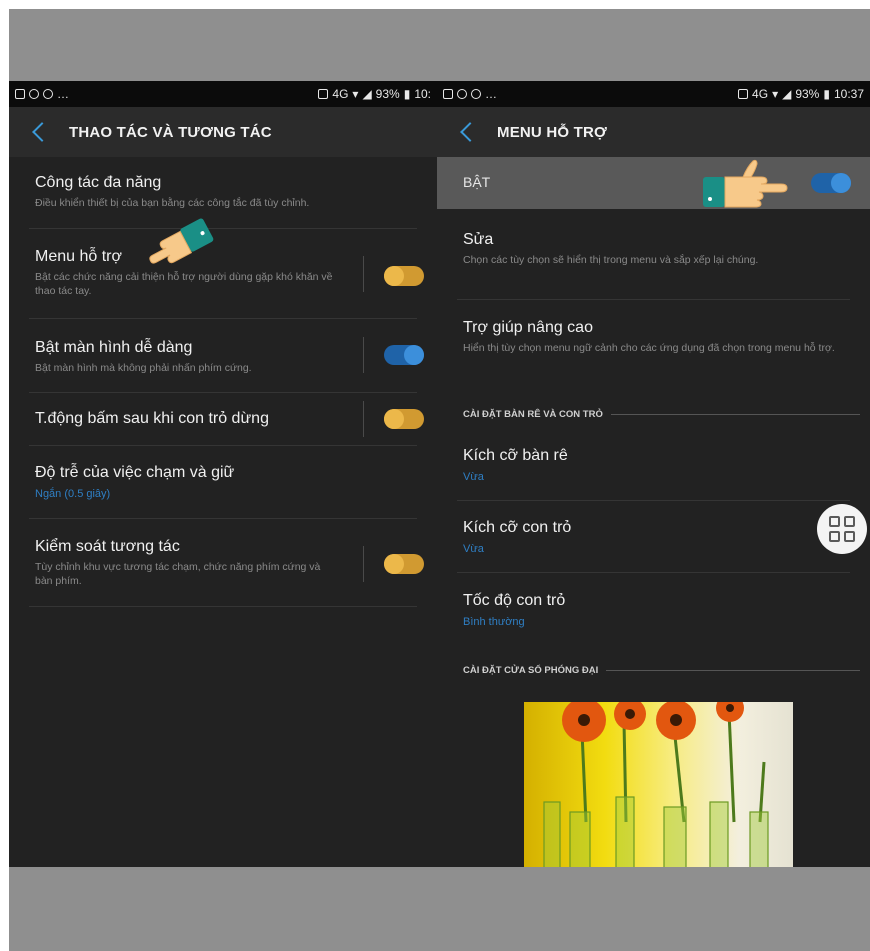 The image size is (870, 951). What do you see at coordinates (533, 414) in the screenshot?
I see `section-title: CÀI ĐẶT BÀN RÊ VÀ CON TRỎ` at bounding box center [533, 414].